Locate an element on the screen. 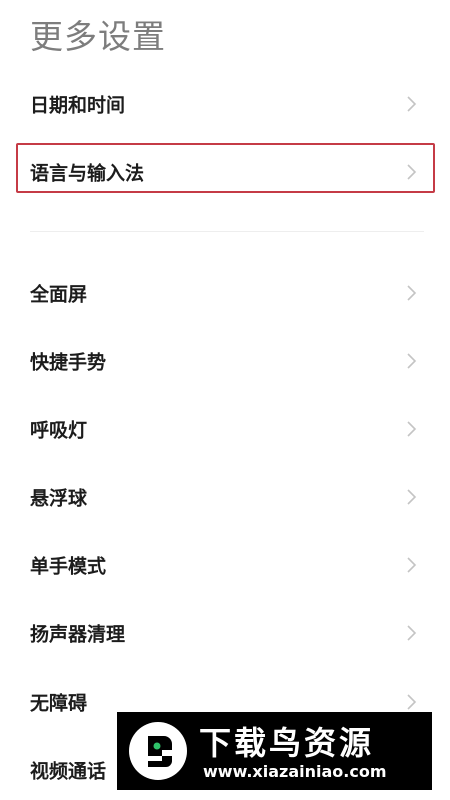  settings-item-label: 快捷手势 is located at coordinates (68, 362).